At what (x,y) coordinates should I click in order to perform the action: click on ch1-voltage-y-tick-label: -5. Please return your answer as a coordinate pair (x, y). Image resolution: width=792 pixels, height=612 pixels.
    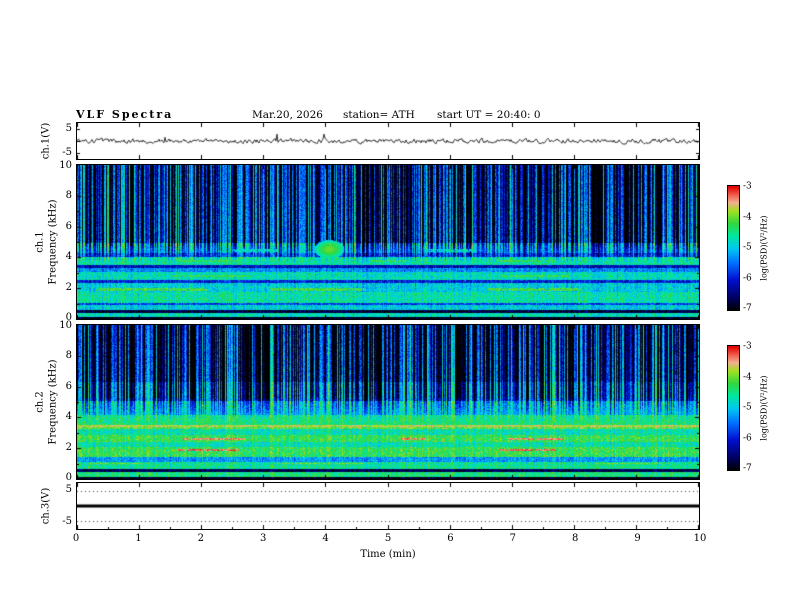
    Looking at the image, I should click on (67, 152).